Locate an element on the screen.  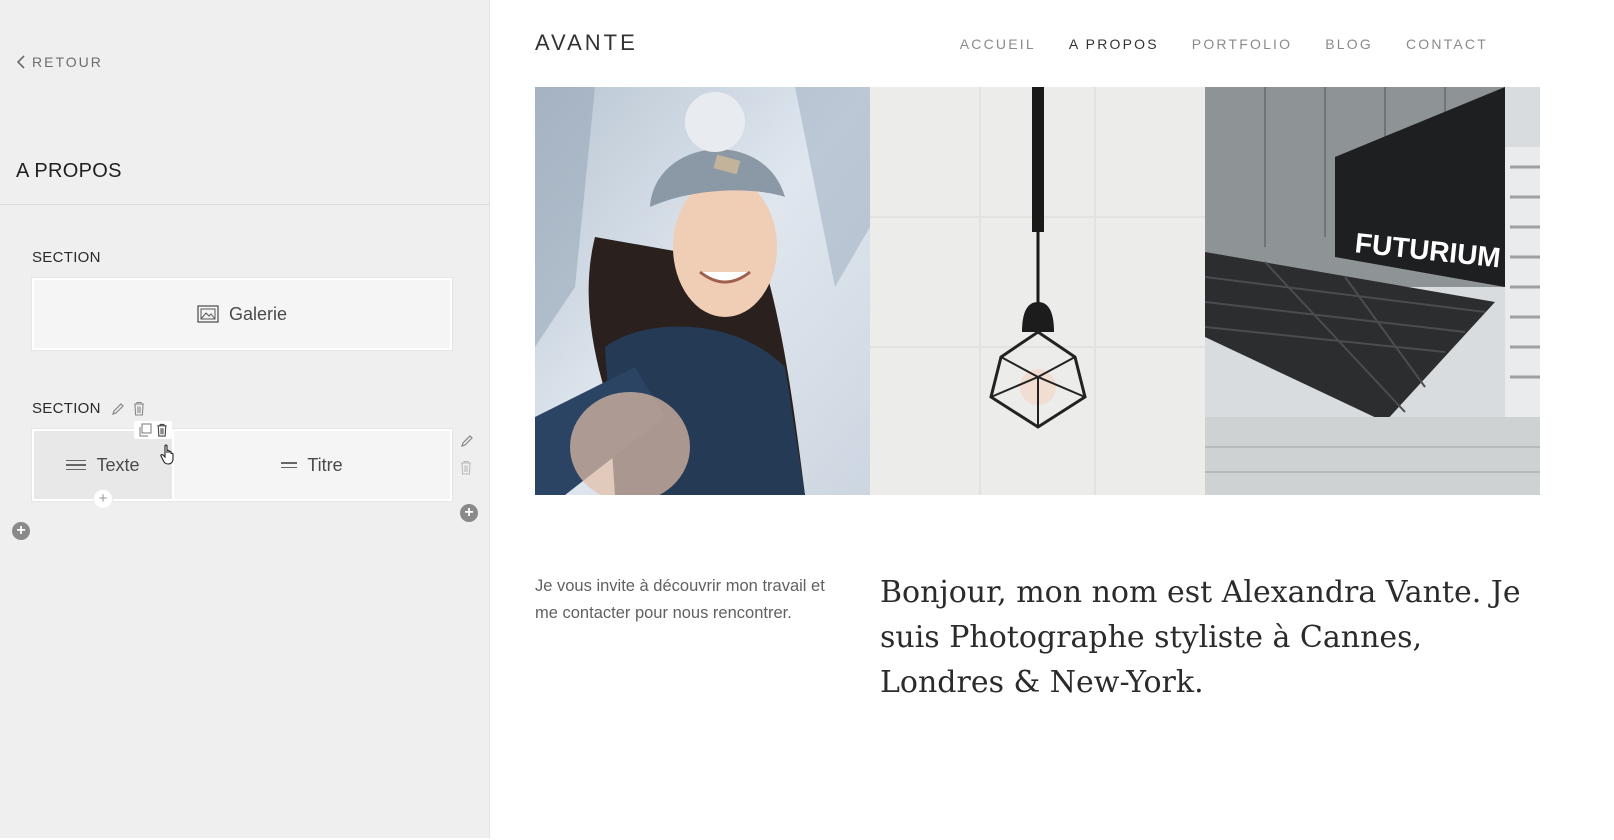
gallery-block-label: Galerie is located at coordinates (258, 313).